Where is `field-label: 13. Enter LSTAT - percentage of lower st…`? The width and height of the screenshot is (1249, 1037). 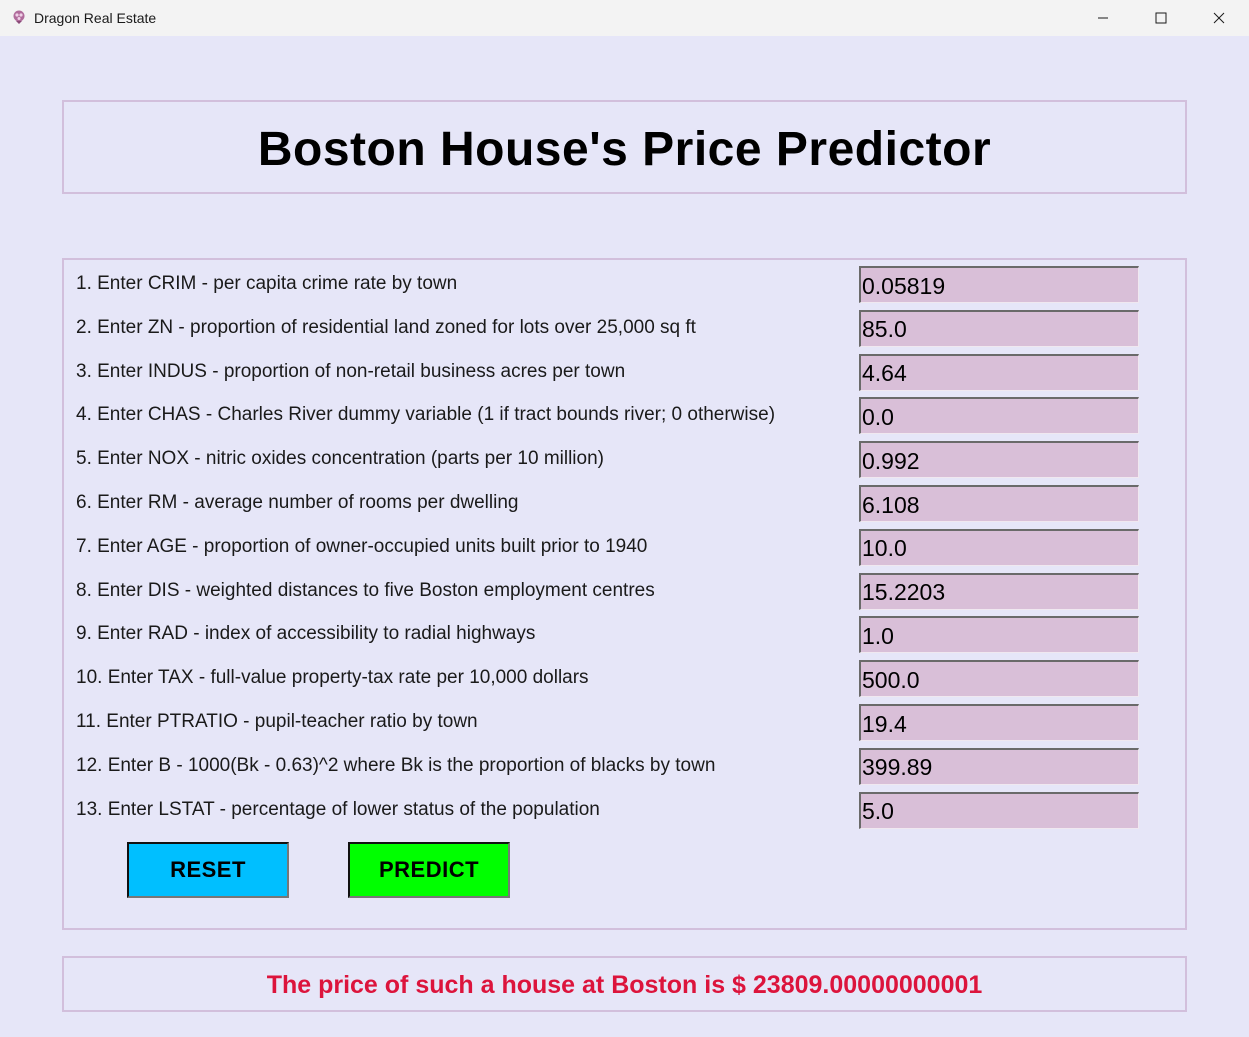 field-label: 13. Enter LSTAT - percentage of lower st… is located at coordinates (338, 809).